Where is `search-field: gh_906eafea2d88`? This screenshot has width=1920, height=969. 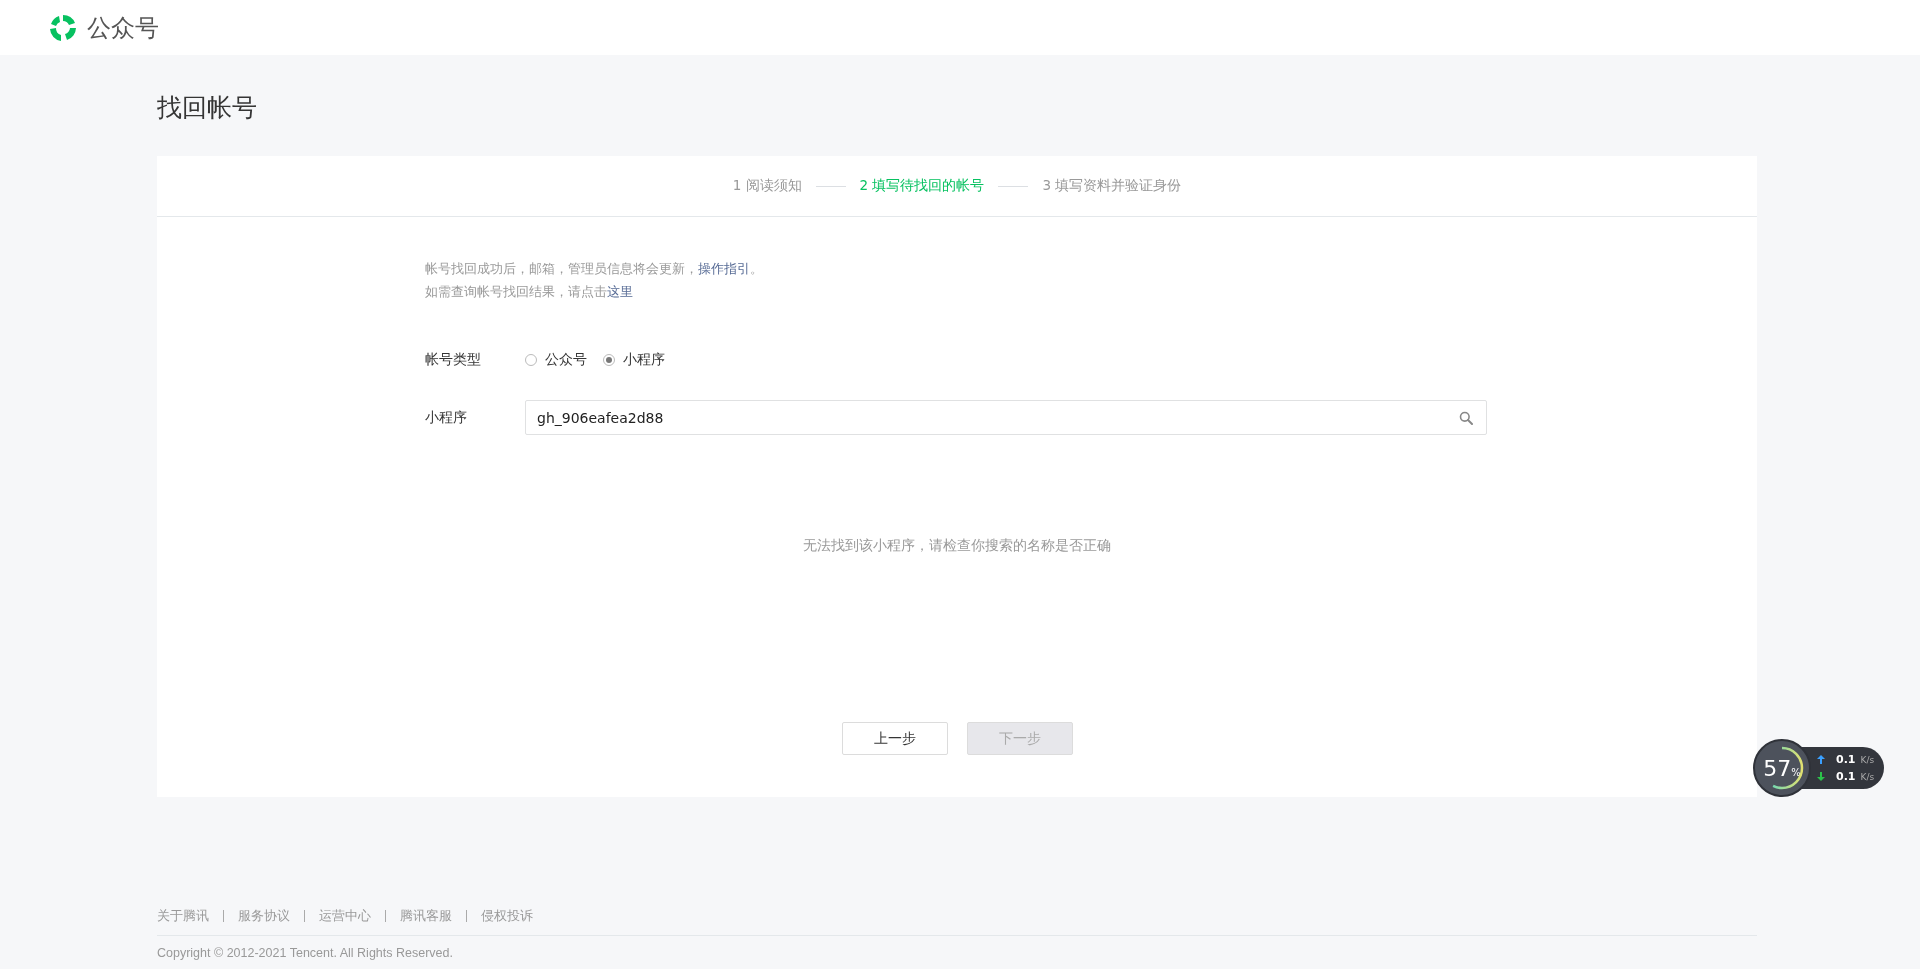 search-field: gh_906eafea2d88 is located at coordinates (1006, 417).